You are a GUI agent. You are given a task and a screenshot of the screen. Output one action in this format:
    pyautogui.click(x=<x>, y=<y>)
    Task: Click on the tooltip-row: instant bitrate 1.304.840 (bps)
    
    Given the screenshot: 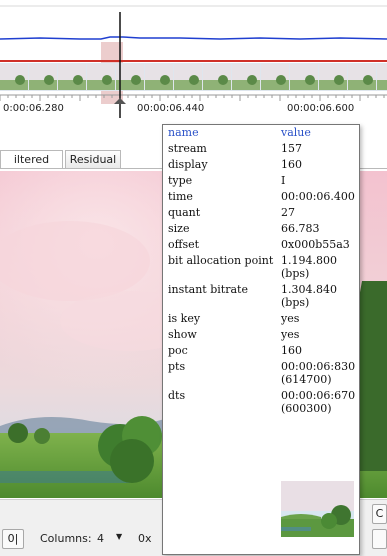 What is the action you would take?
    pyautogui.click(x=261, y=296)
    